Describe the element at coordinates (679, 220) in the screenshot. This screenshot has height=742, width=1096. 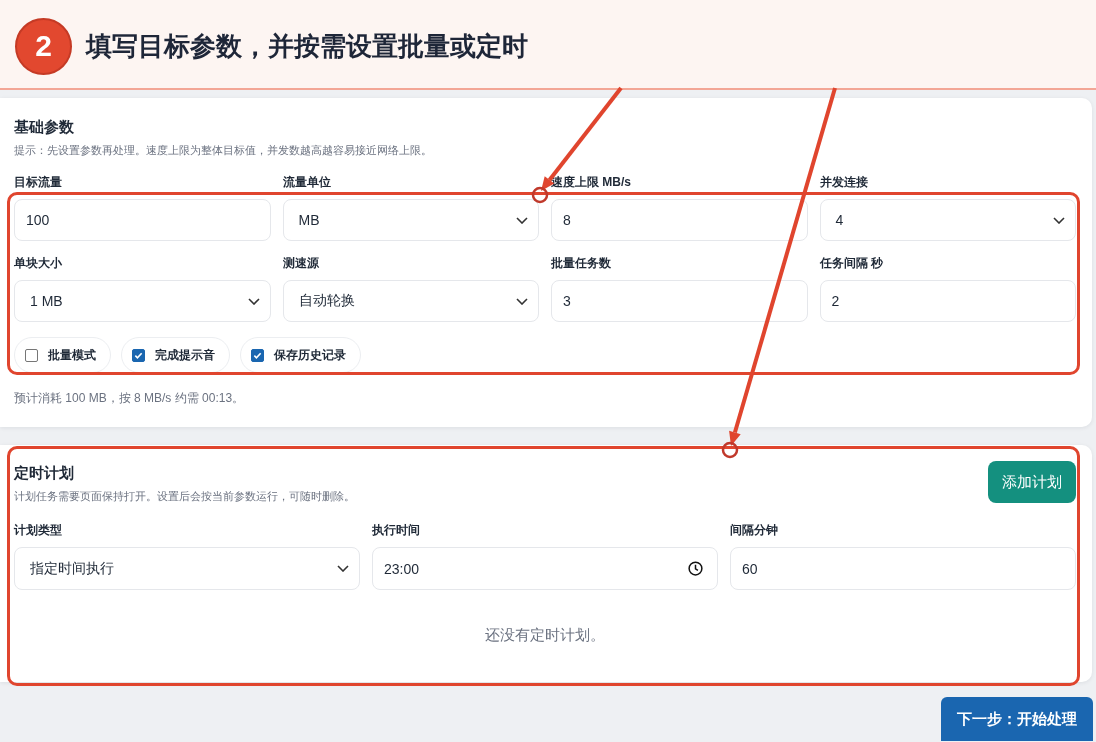
I see `text-input: 8` at that location.